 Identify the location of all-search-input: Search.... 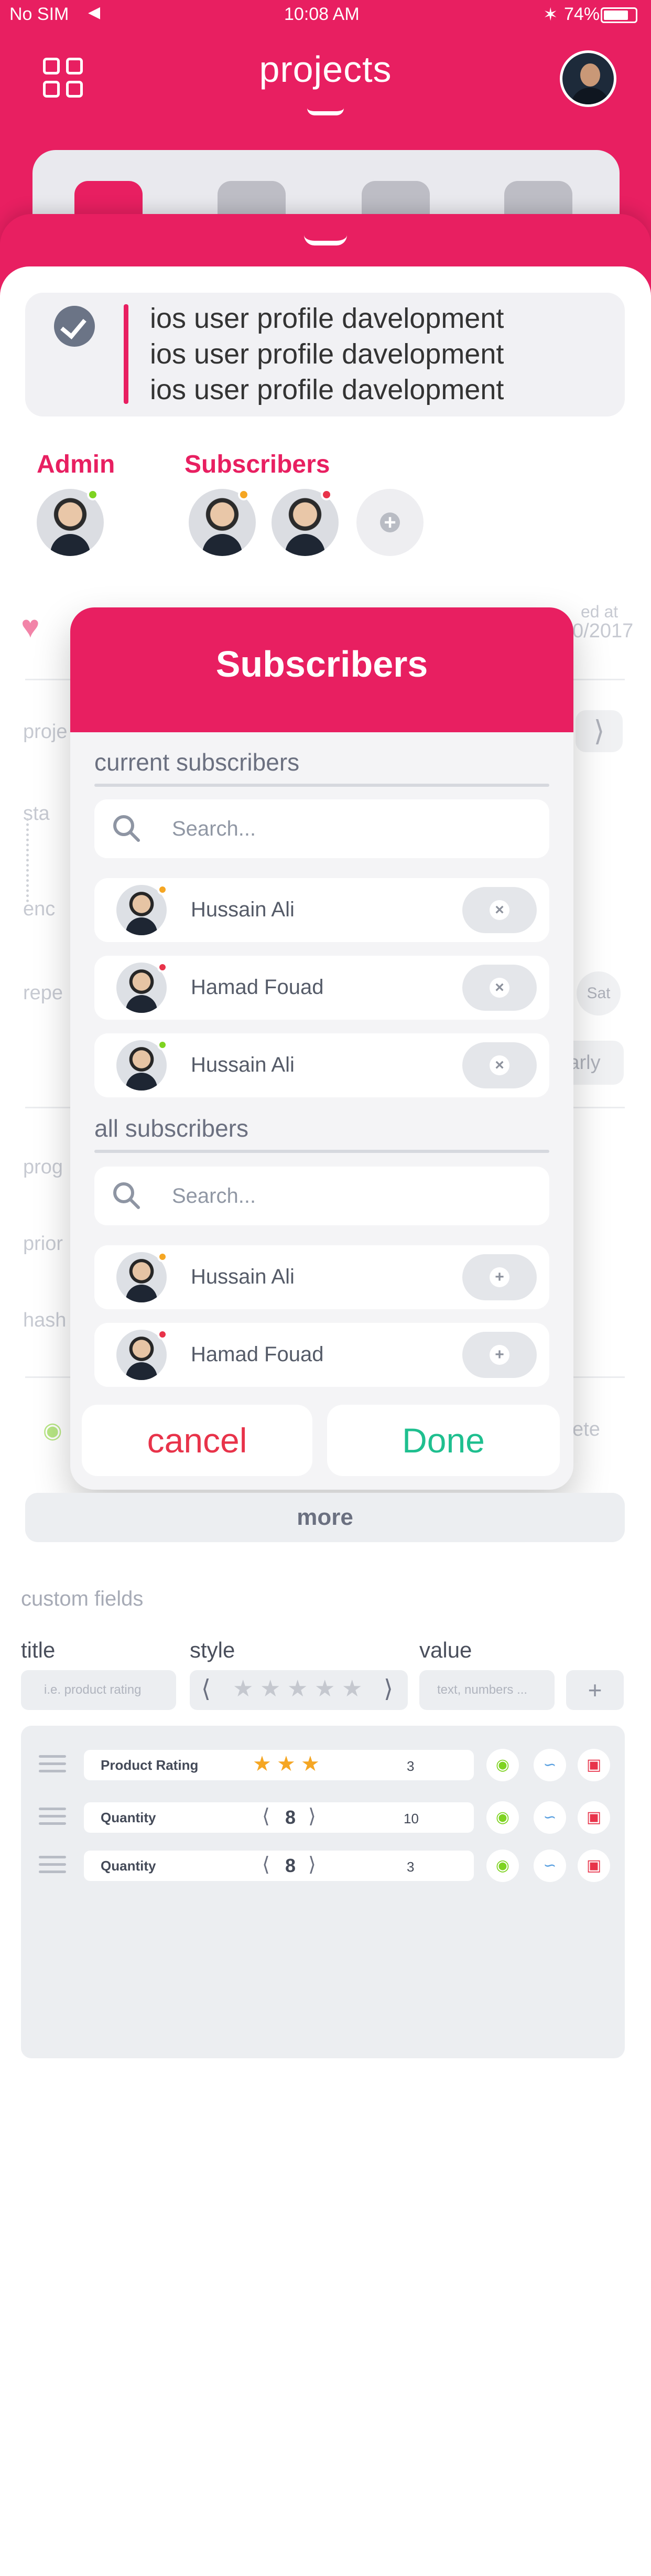
(321, 1196).